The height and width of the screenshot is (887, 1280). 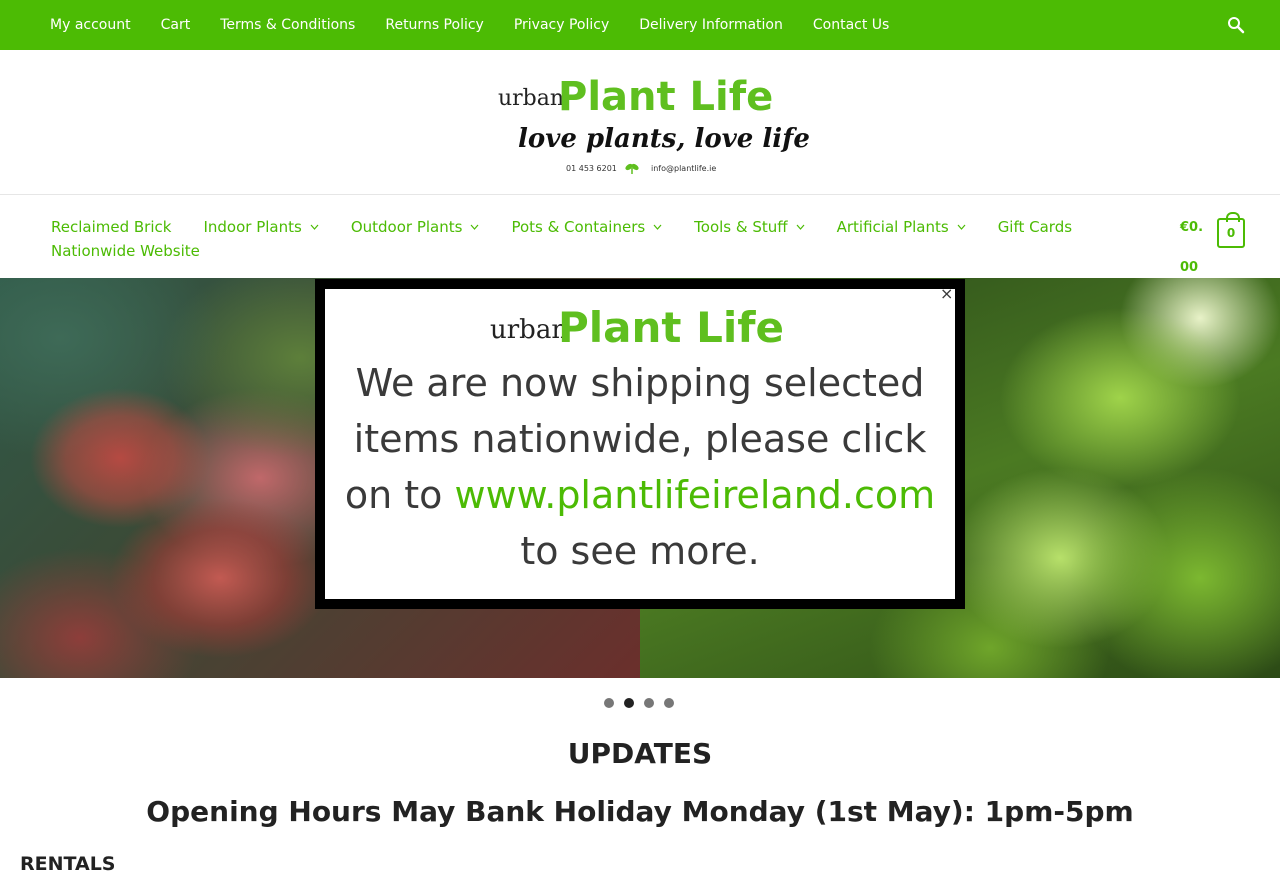 I want to click on nav-item-label: Artificial Plants, so click(x=892, y=227).